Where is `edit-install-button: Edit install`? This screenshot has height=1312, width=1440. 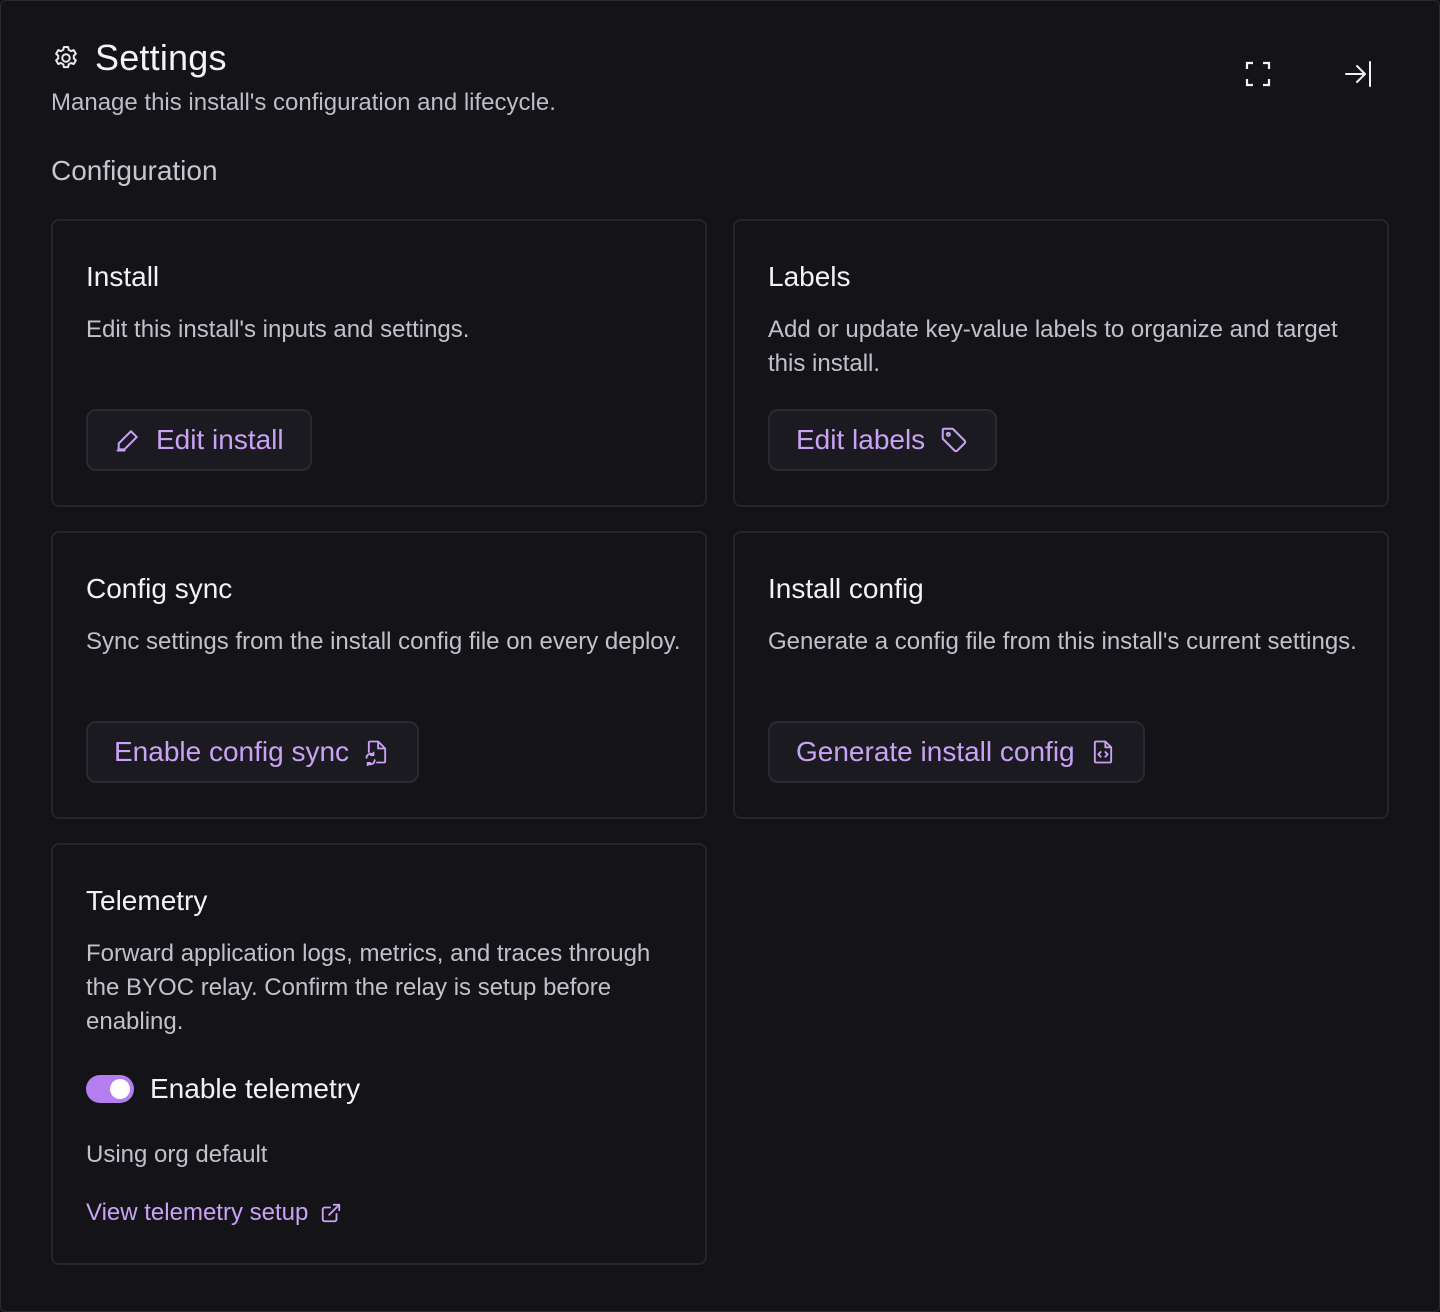 edit-install-button: Edit install is located at coordinates (199, 440).